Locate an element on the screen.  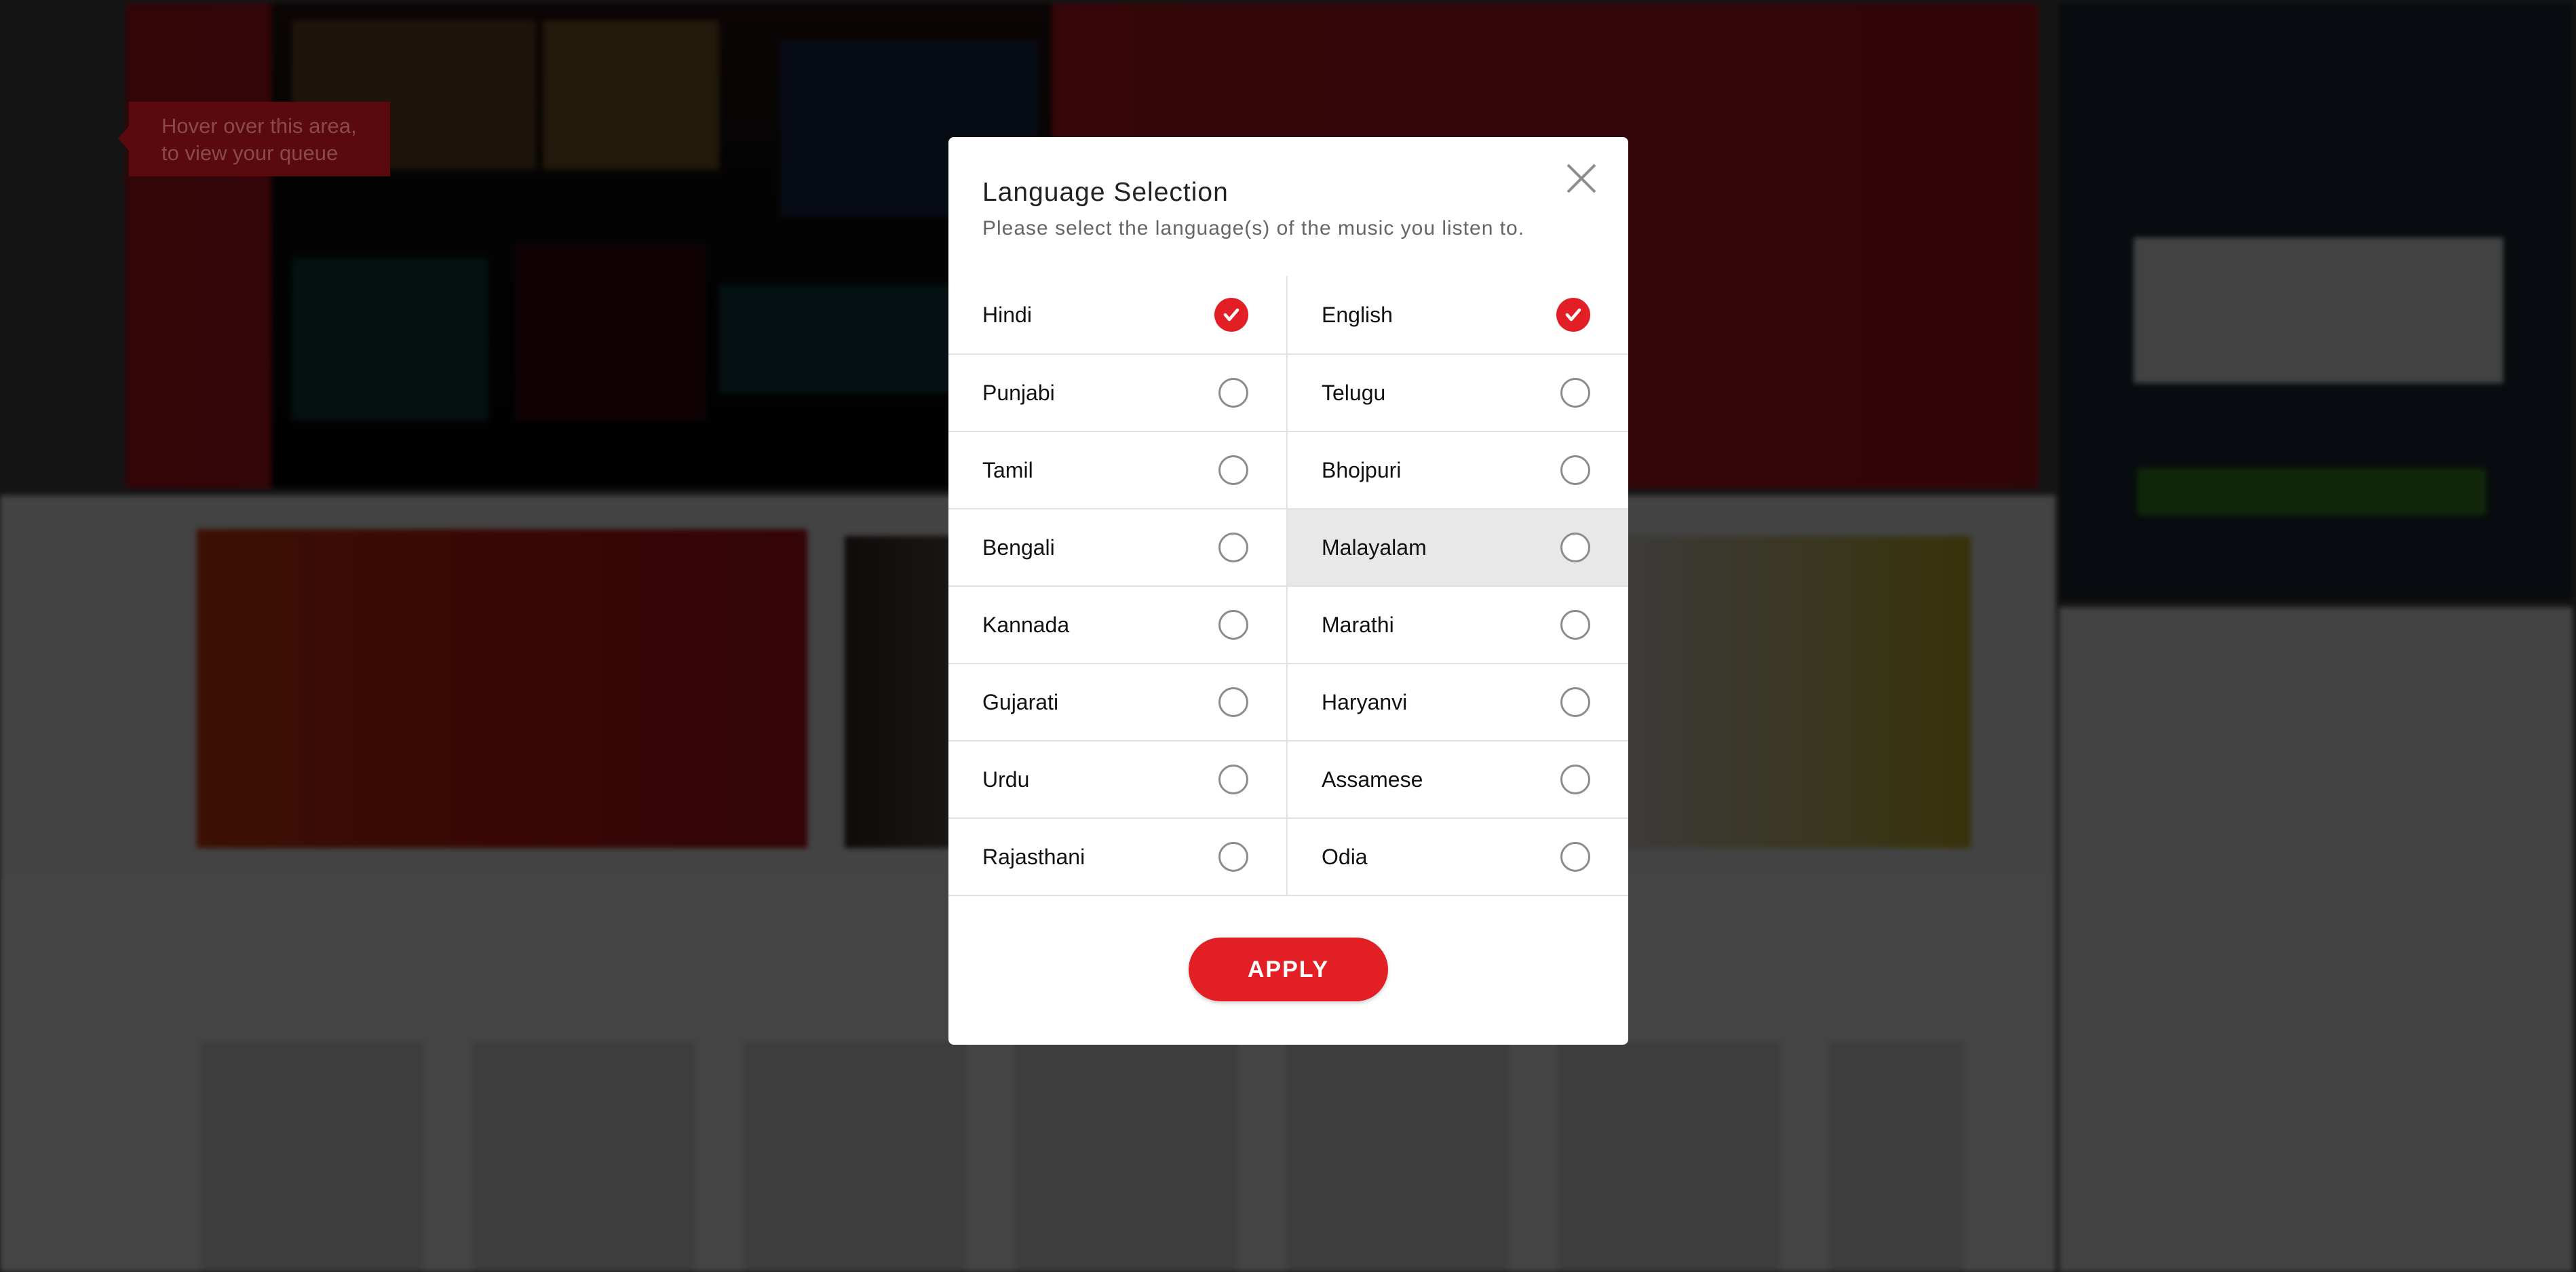
language-option-tamil: Tamil is located at coordinates (1118, 470).